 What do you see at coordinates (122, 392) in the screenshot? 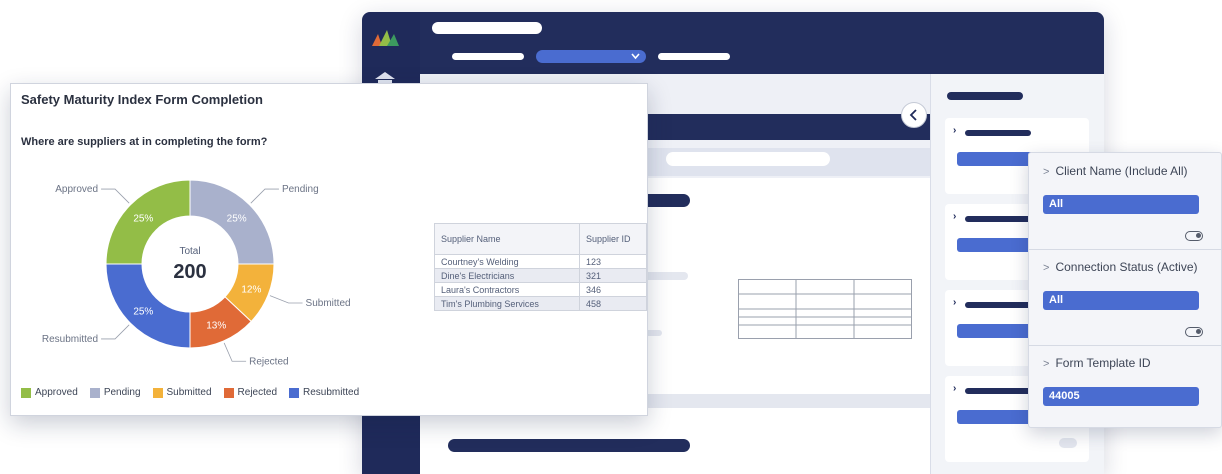
I see `legend-label: Pending` at bounding box center [122, 392].